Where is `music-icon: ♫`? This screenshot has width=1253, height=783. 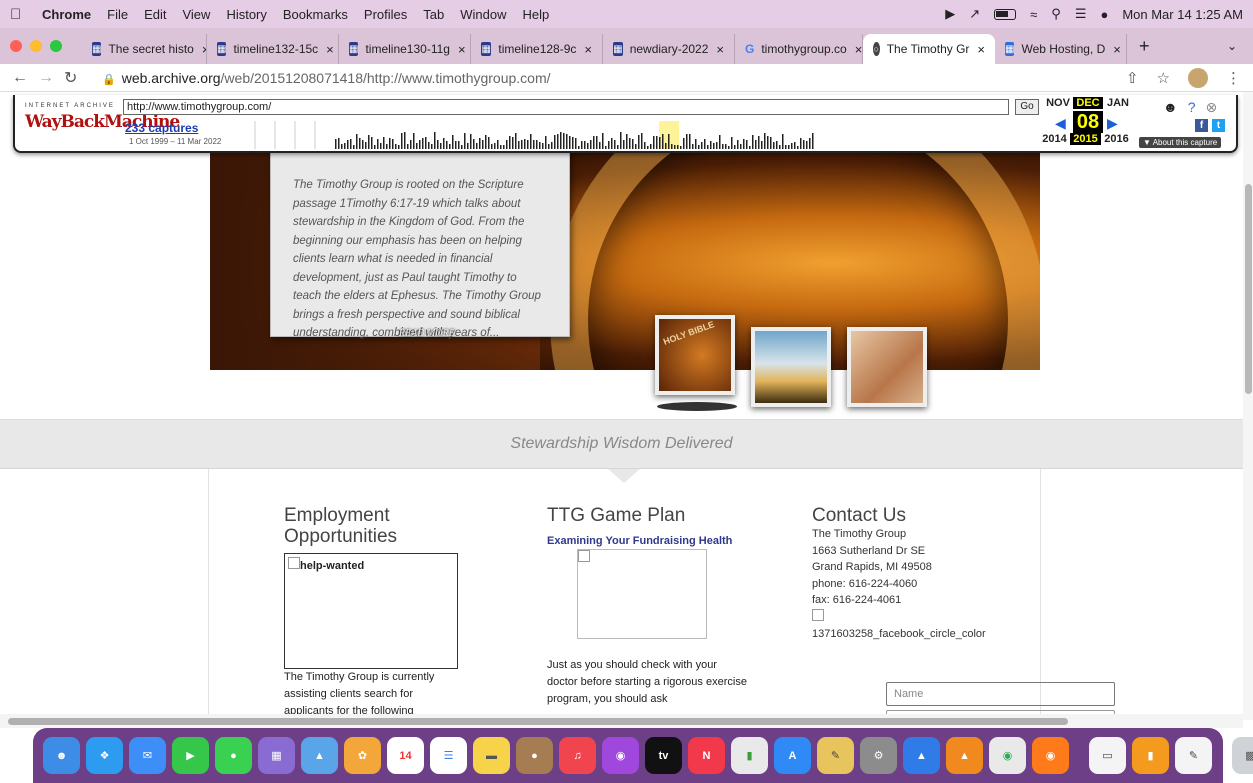 music-icon: ♫ is located at coordinates (577, 755).